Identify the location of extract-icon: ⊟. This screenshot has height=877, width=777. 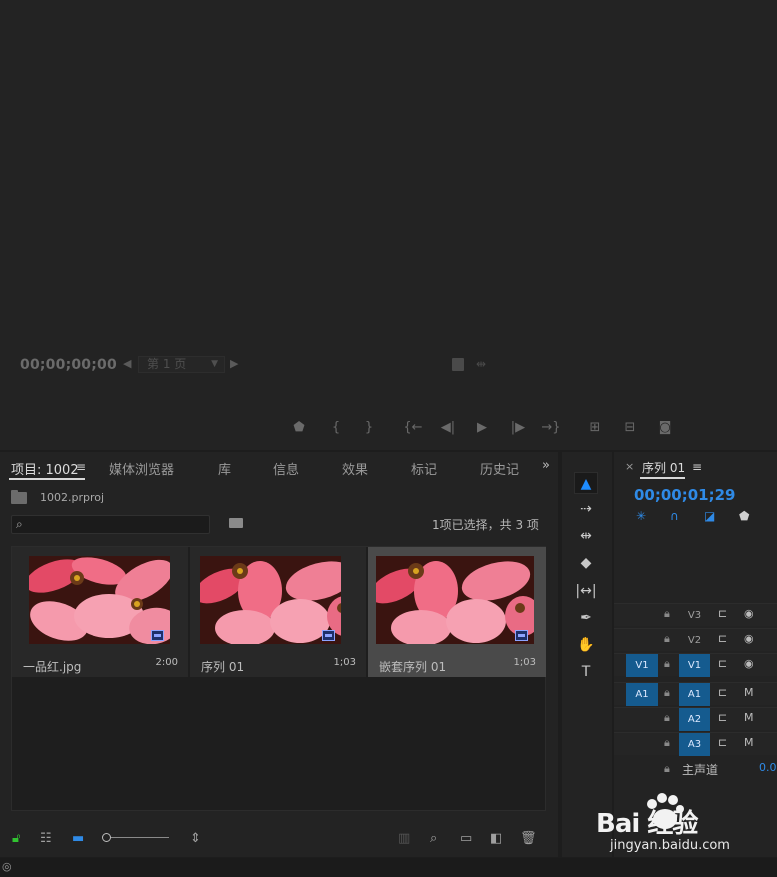
(630, 427).